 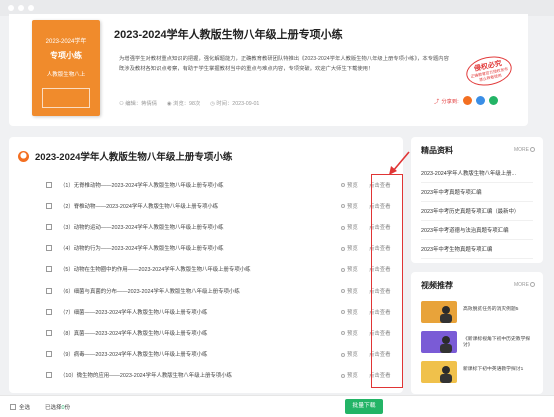 I want to click on resource-link: 2023年中考历史真题专项汇编（最新中）, so click(x=470, y=211).